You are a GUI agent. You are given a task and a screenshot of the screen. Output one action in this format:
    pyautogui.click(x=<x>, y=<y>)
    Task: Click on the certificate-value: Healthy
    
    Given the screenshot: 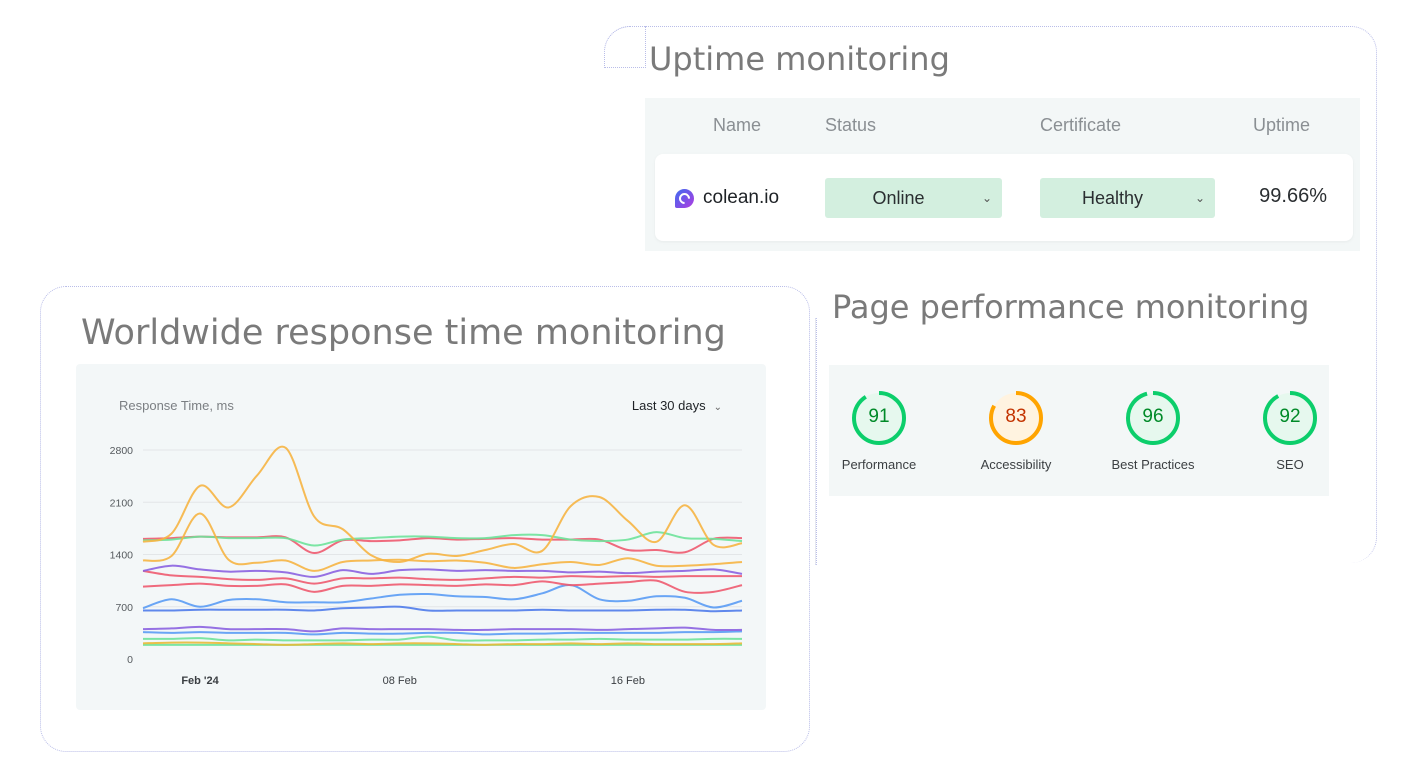 What is the action you would take?
    pyautogui.click(x=1112, y=197)
    